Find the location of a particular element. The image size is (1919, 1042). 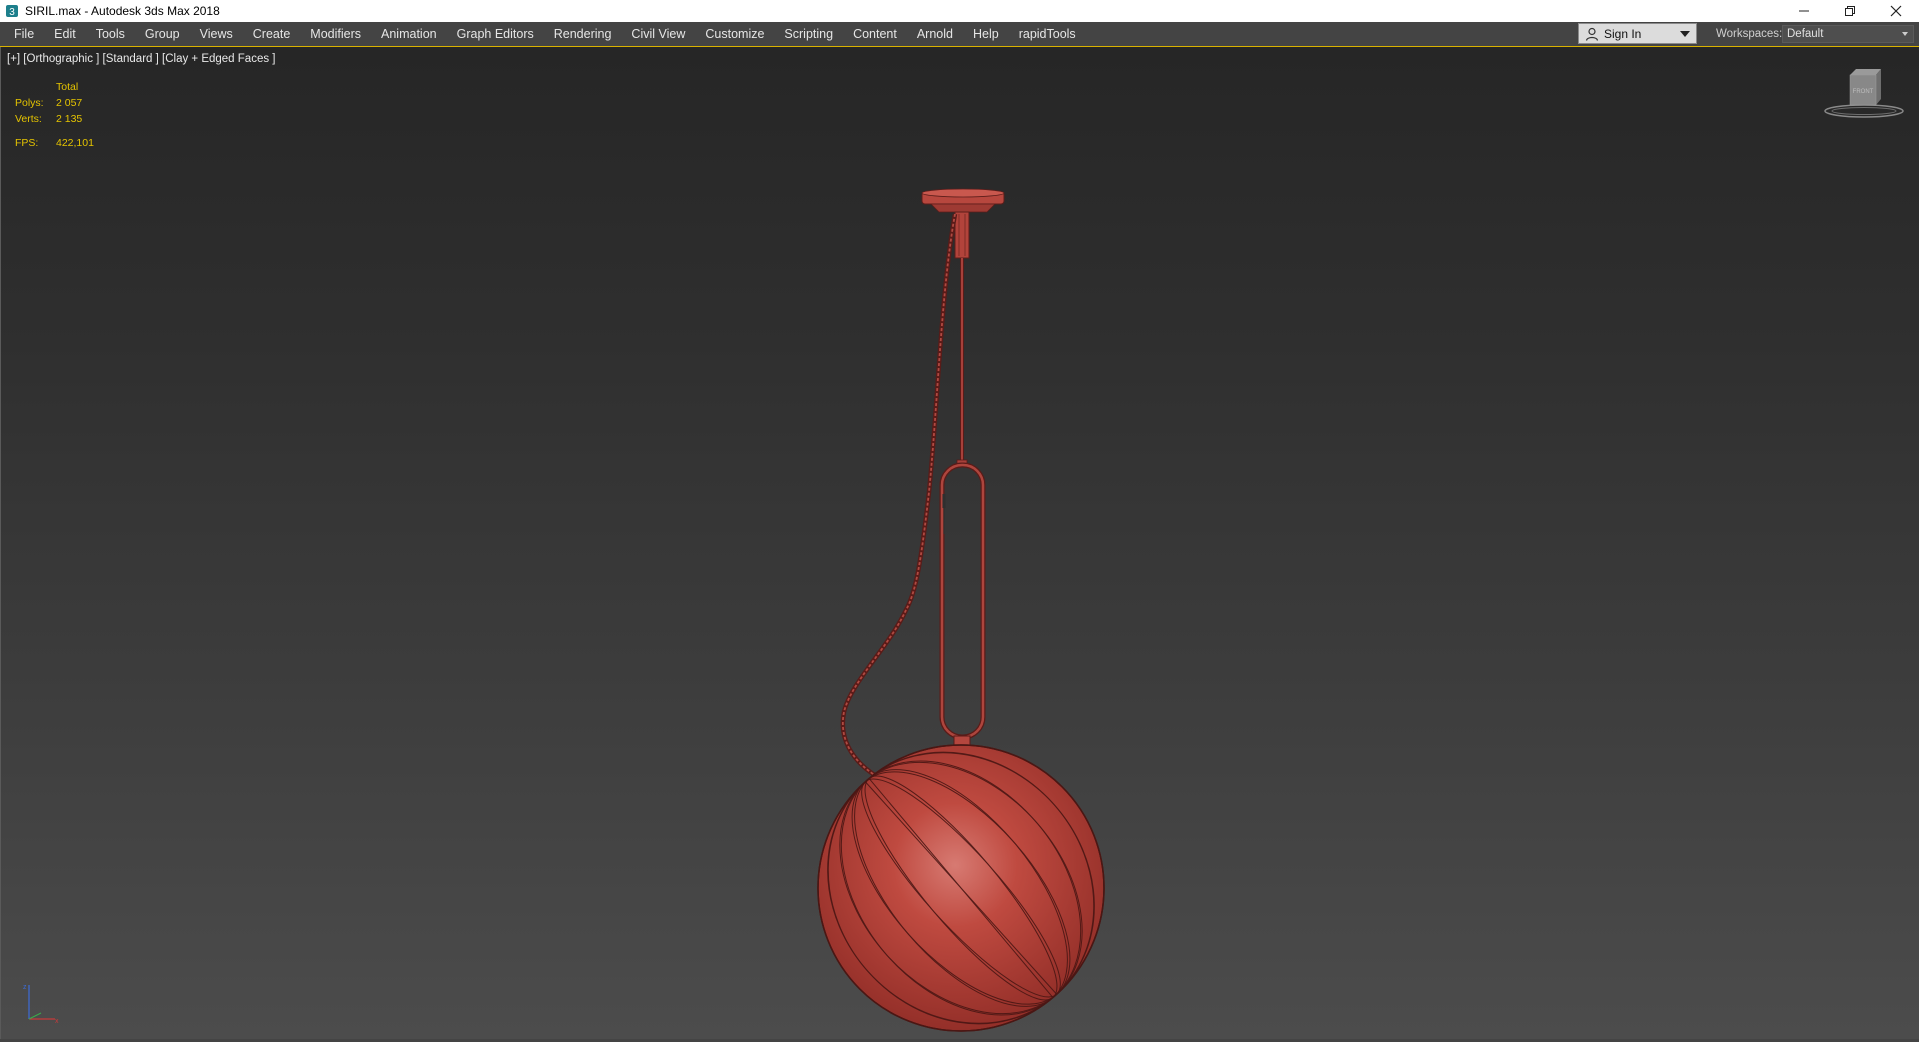

sign-in-button: Sign In is located at coordinates (1637, 33).